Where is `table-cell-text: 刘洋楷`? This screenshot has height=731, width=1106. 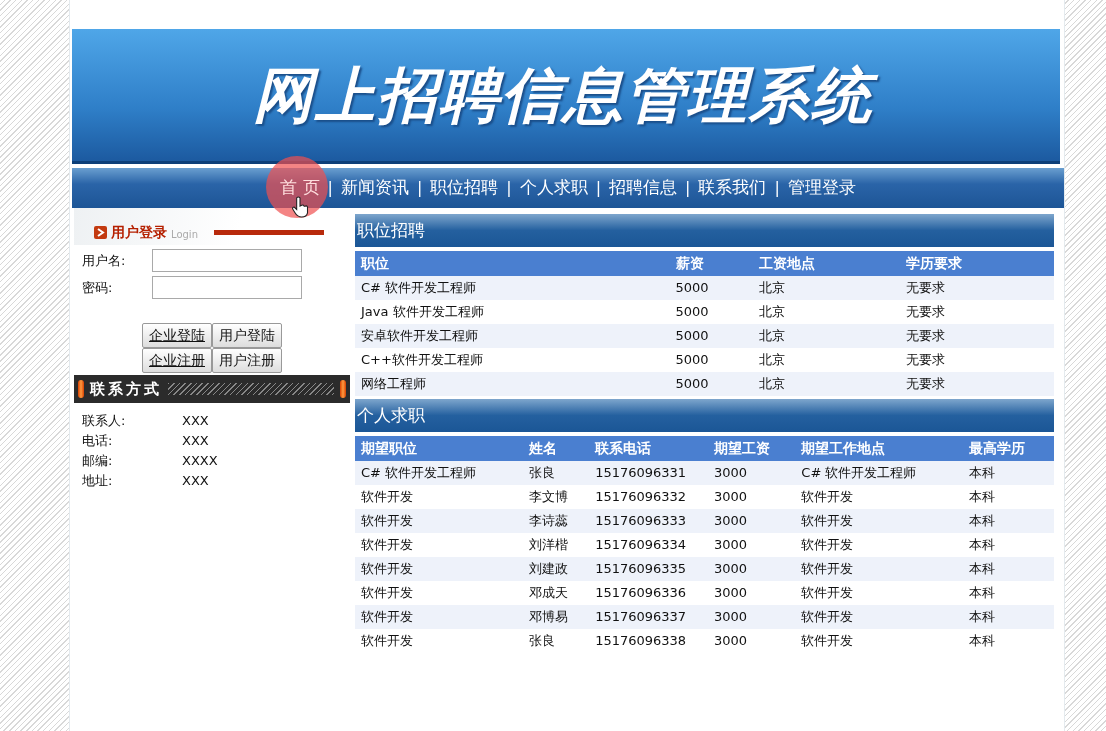
table-cell-text: 刘洋楷 is located at coordinates (548, 545).